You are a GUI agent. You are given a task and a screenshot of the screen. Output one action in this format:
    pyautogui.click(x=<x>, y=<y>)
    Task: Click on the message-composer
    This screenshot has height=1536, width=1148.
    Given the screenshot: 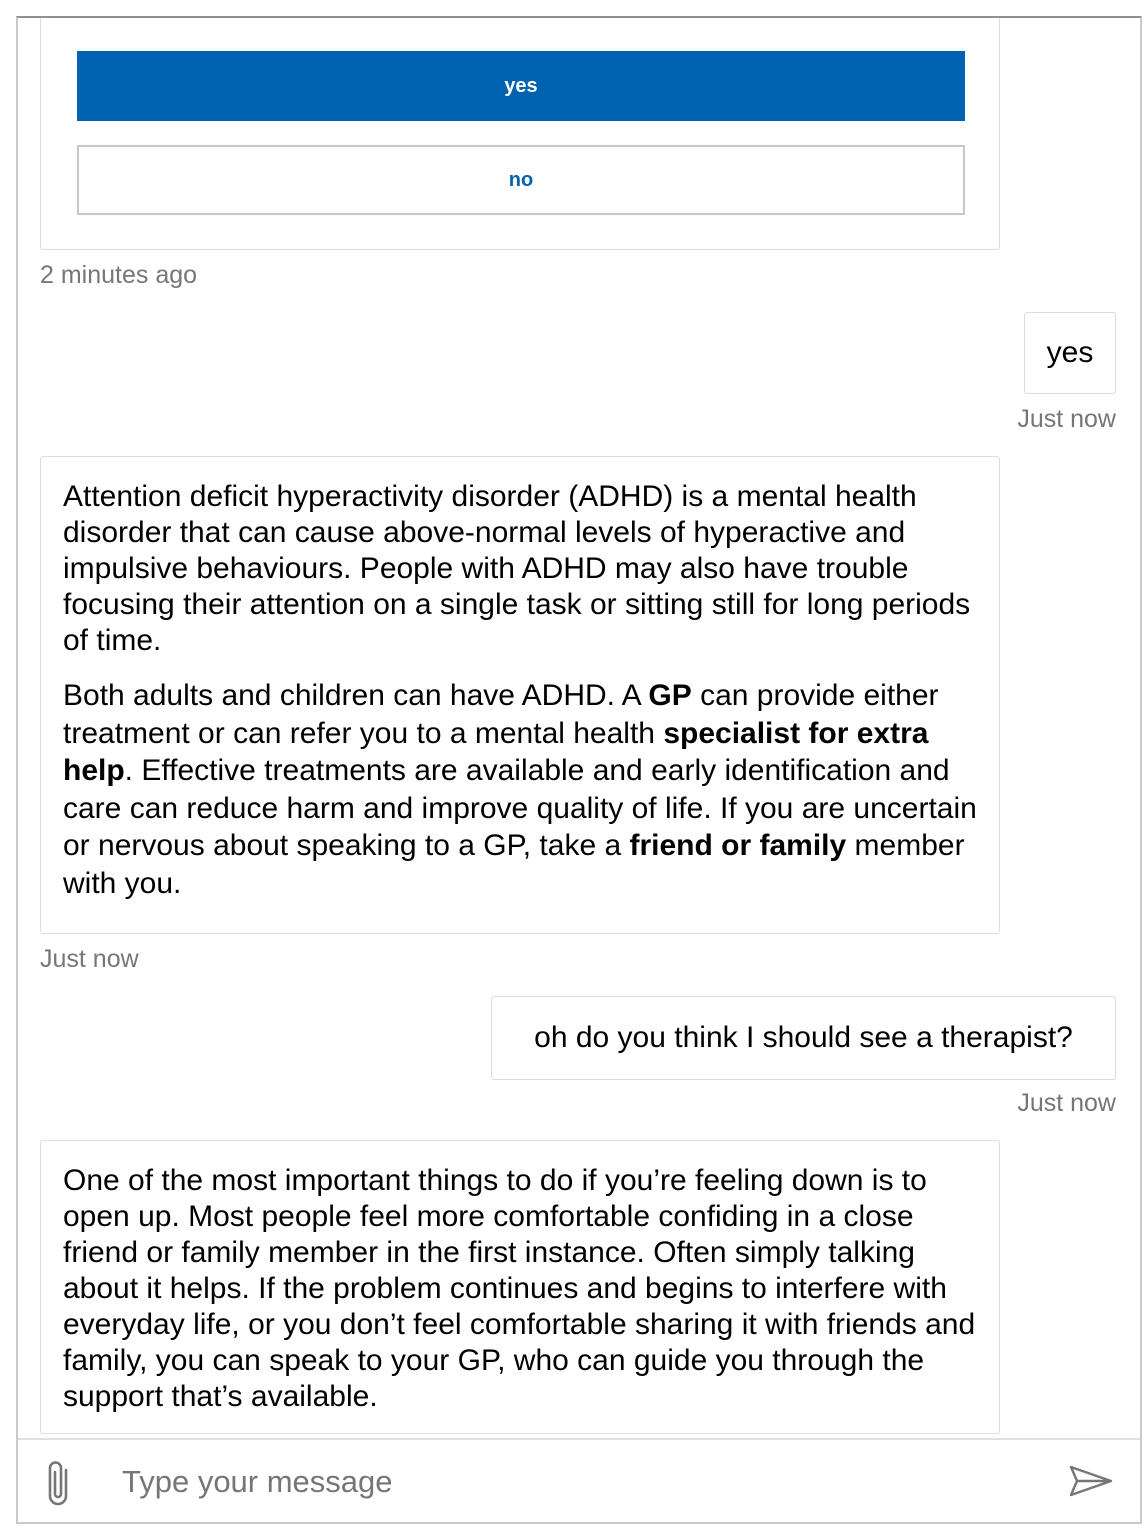 What is the action you would take?
    pyautogui.click(x=579, y=1480)
    